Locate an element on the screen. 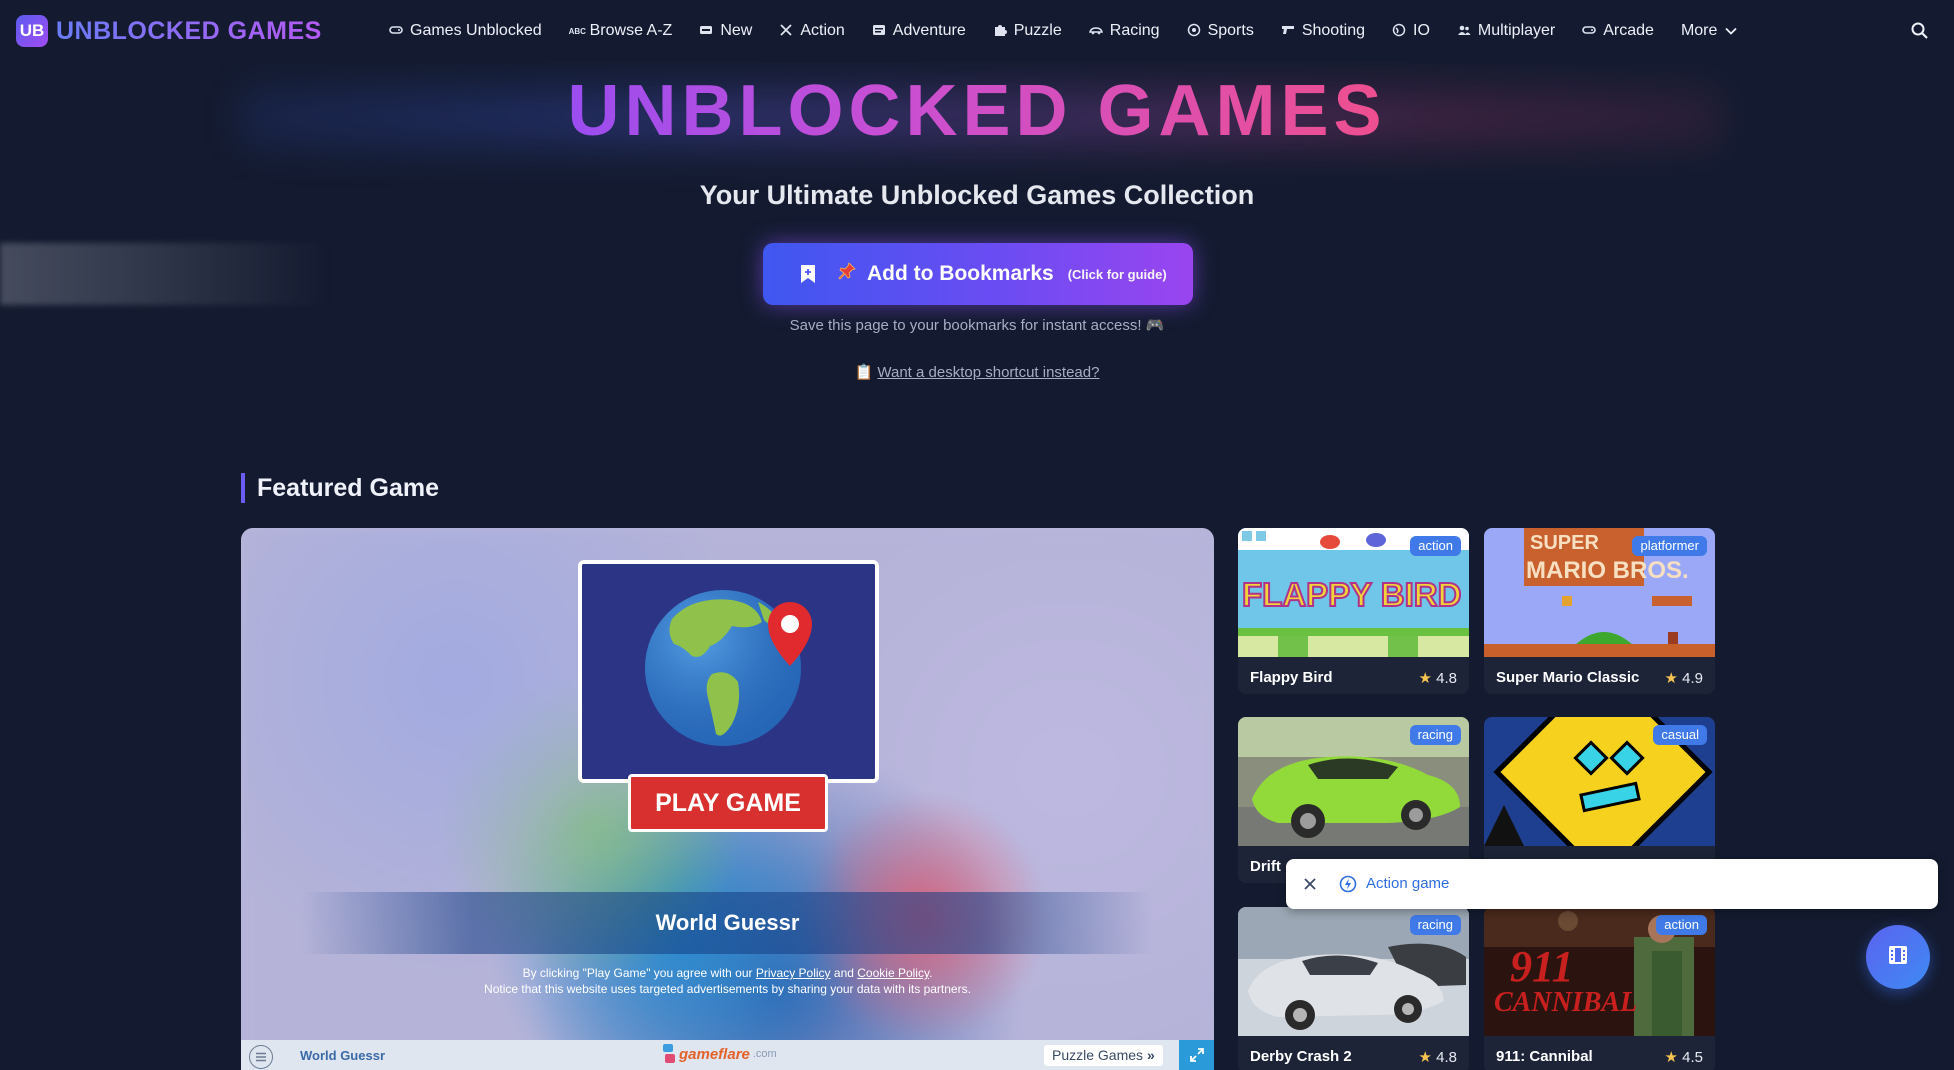 This screenshot has height=1070, width=1954. car-icon is located at coordinates (1095, 31).